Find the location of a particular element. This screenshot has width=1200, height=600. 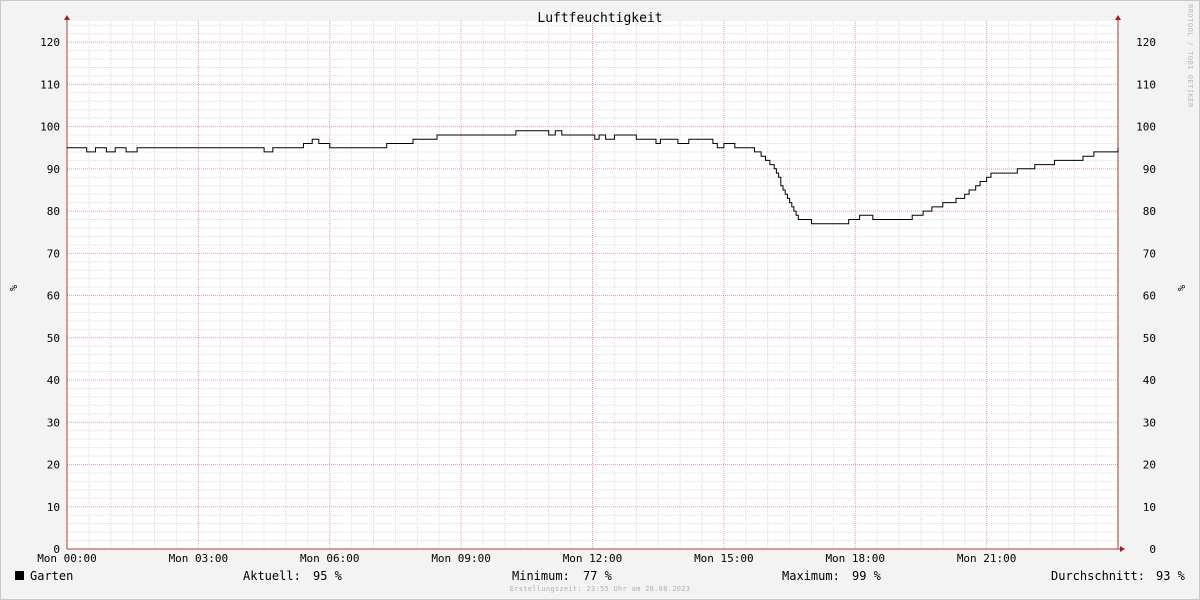

y-axis-label-left: % is located at coordinates (12, 288).